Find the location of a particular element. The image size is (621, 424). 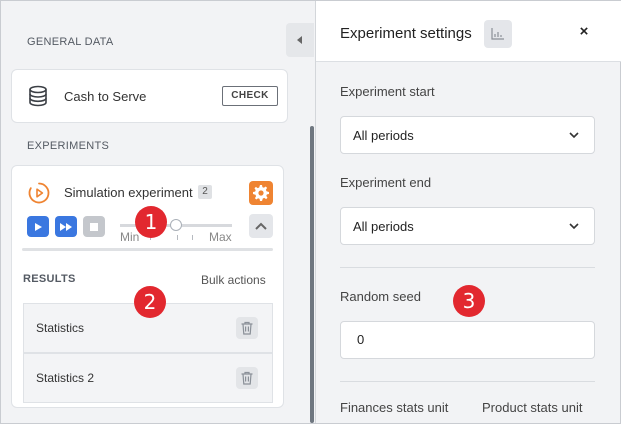

settings-header: Experiment settings × is located at coordinates (468, 31).